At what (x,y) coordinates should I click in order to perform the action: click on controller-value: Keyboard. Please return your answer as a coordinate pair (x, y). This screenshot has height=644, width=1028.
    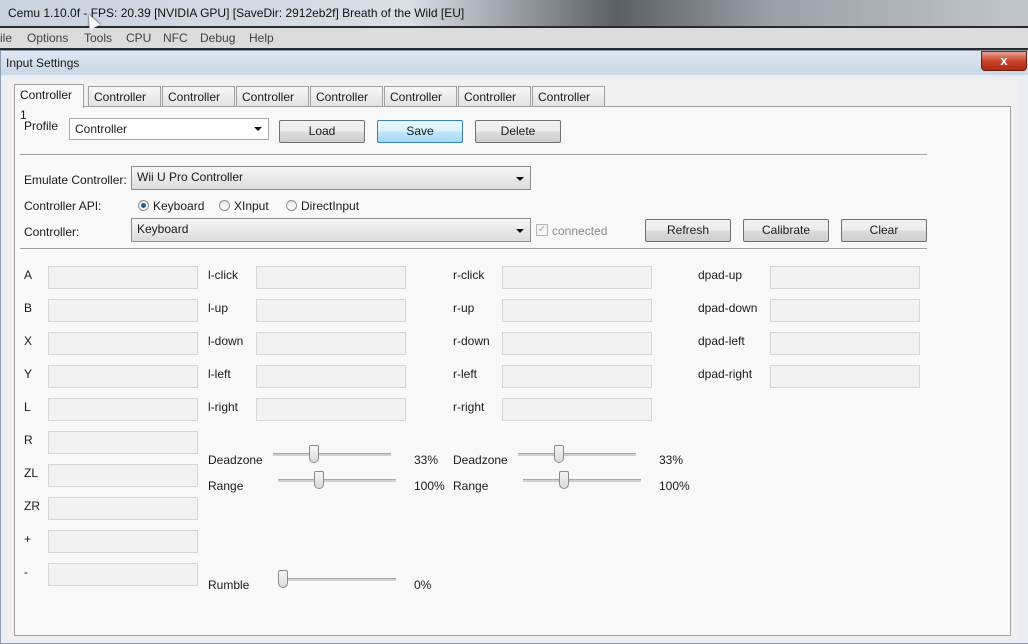
    Looking at the image, I should click on (163, 229).